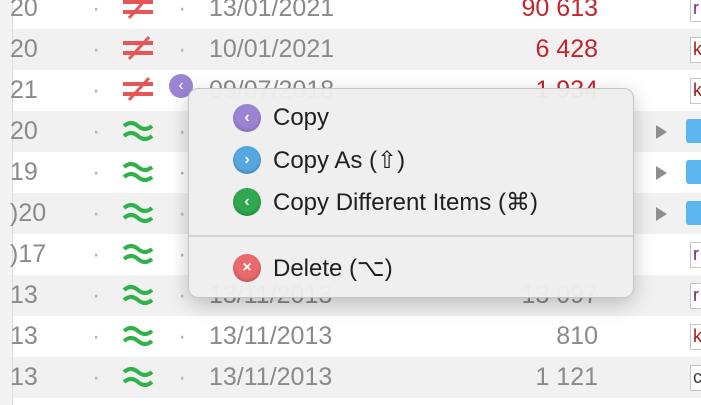 The image size is (701, 405). Describe the element at coordinates (577, 336) in the screenshot. I see `amount-cell: 810` at that location.